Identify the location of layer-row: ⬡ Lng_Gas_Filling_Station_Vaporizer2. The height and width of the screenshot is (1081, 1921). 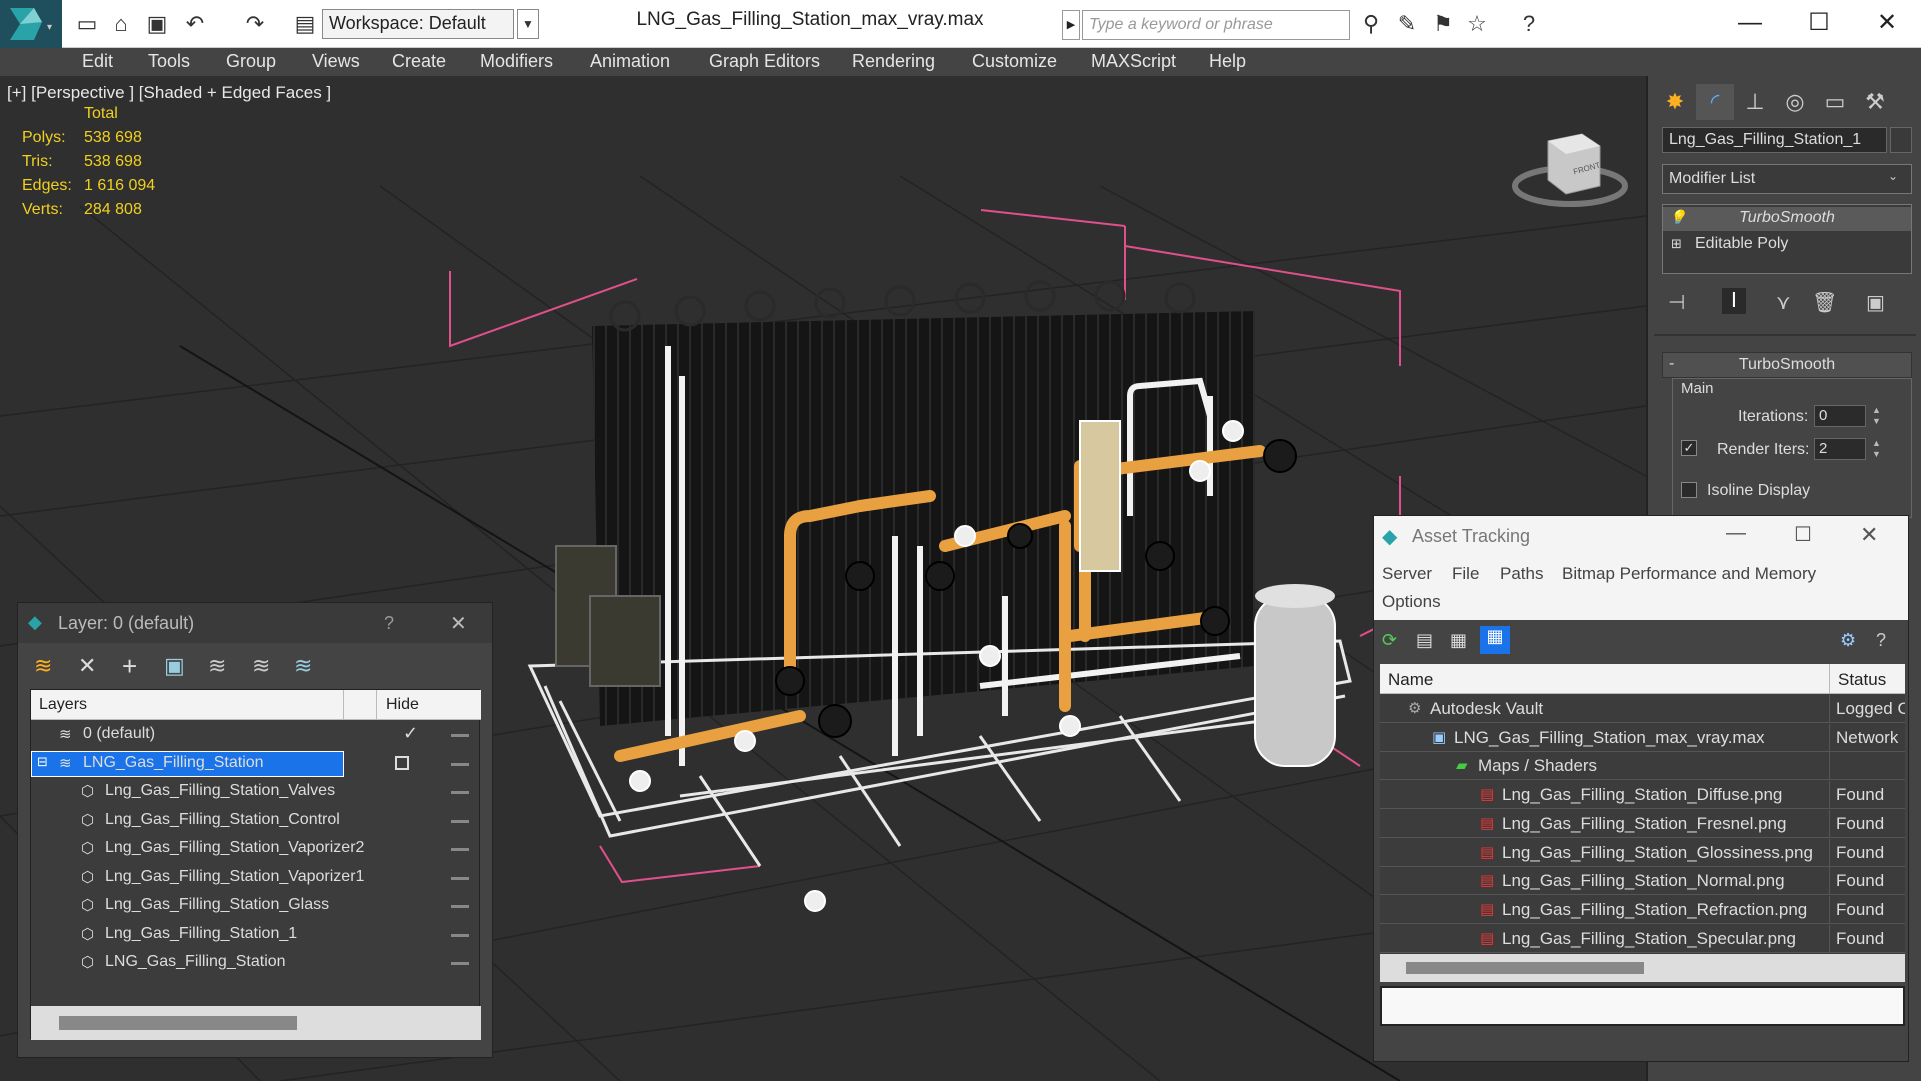
(256, 849).